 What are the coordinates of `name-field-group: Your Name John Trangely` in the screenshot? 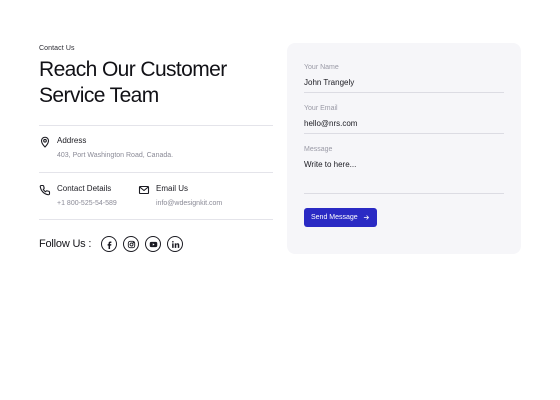 It's located at (404, 78).